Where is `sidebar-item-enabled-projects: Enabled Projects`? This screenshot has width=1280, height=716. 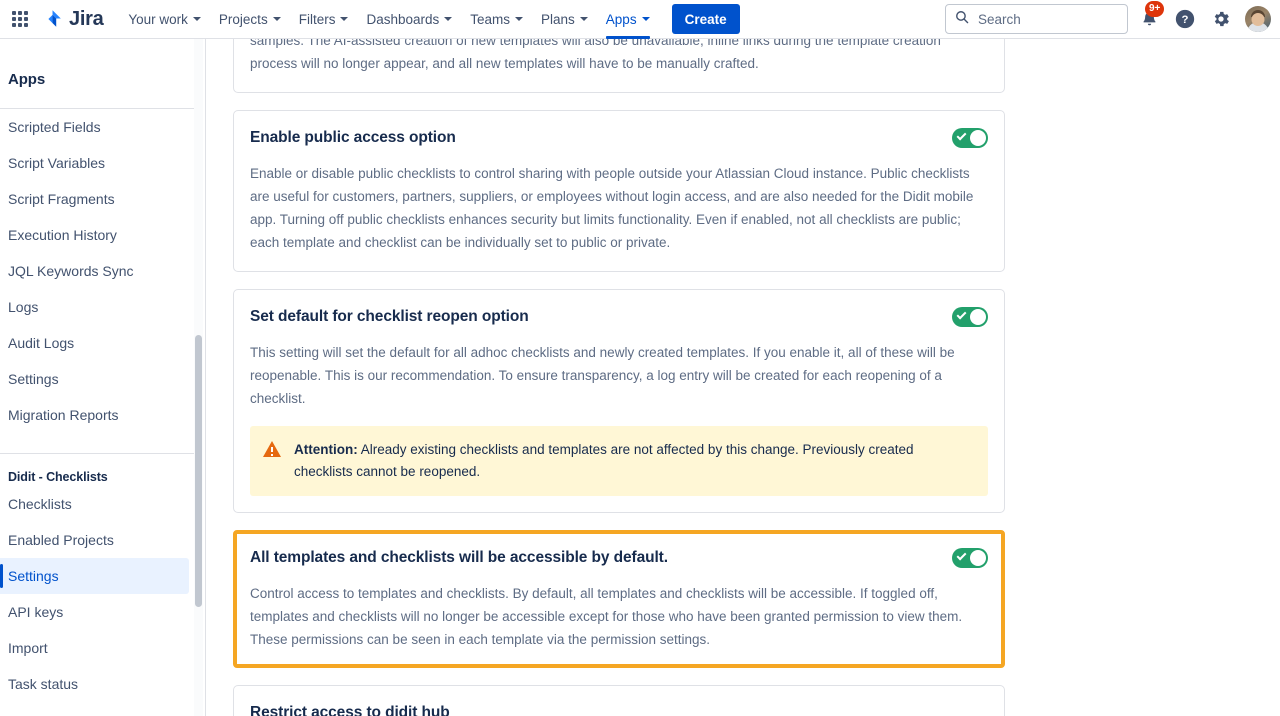 sidebar-item-enabled-projects: Enabled Projects is located at coordinates (94, 540).